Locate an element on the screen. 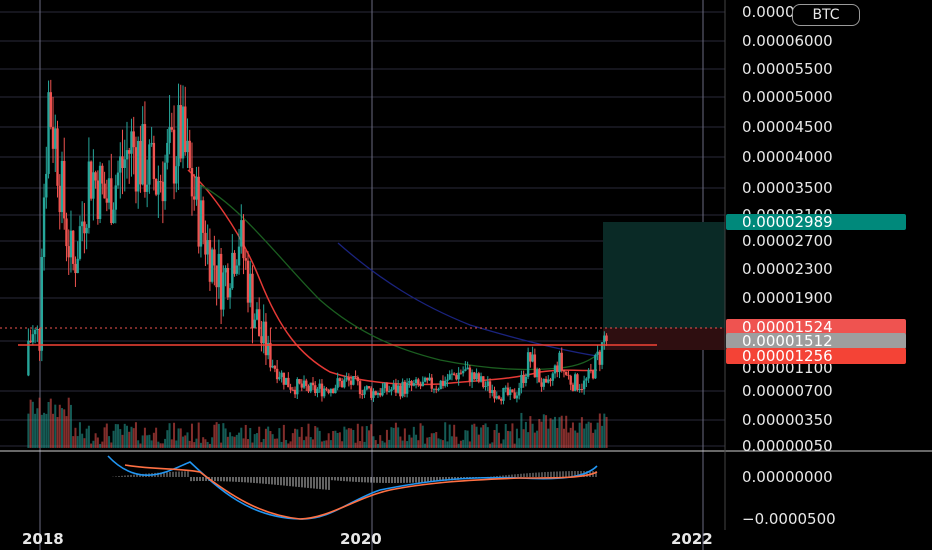 The height and width of the screenshot is (550, 932). macd-tick-label: 0.00000000 is located at coordinates (787, 477).